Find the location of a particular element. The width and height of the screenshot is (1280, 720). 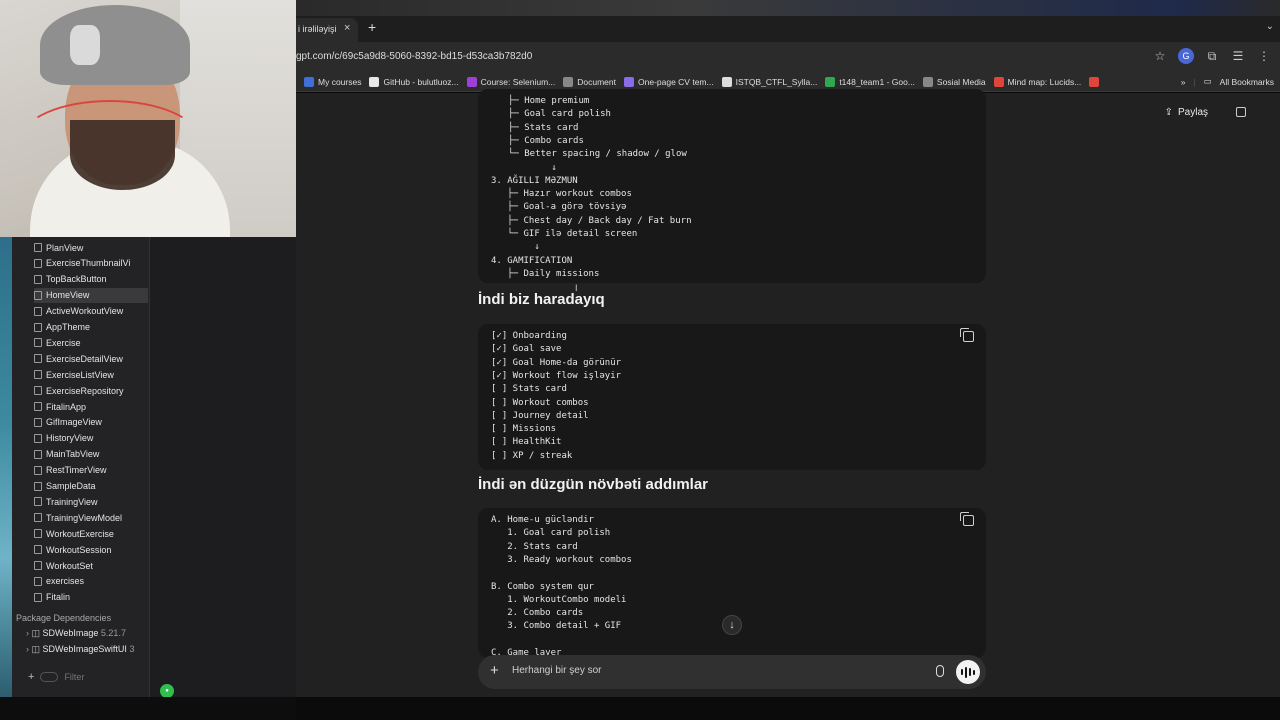

file-item: ExerciseListView is located at coordinates (91, 374).